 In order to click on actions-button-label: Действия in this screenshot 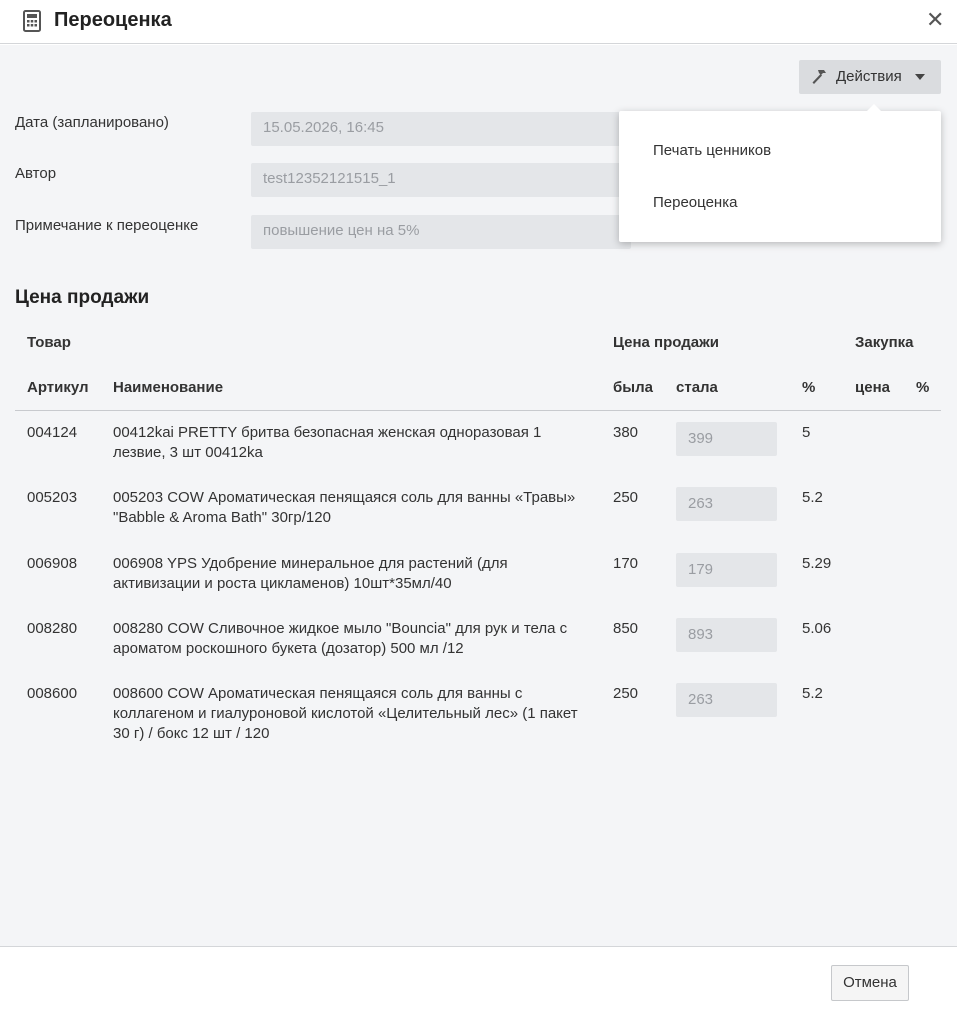, I will do `click(869, 76)`.